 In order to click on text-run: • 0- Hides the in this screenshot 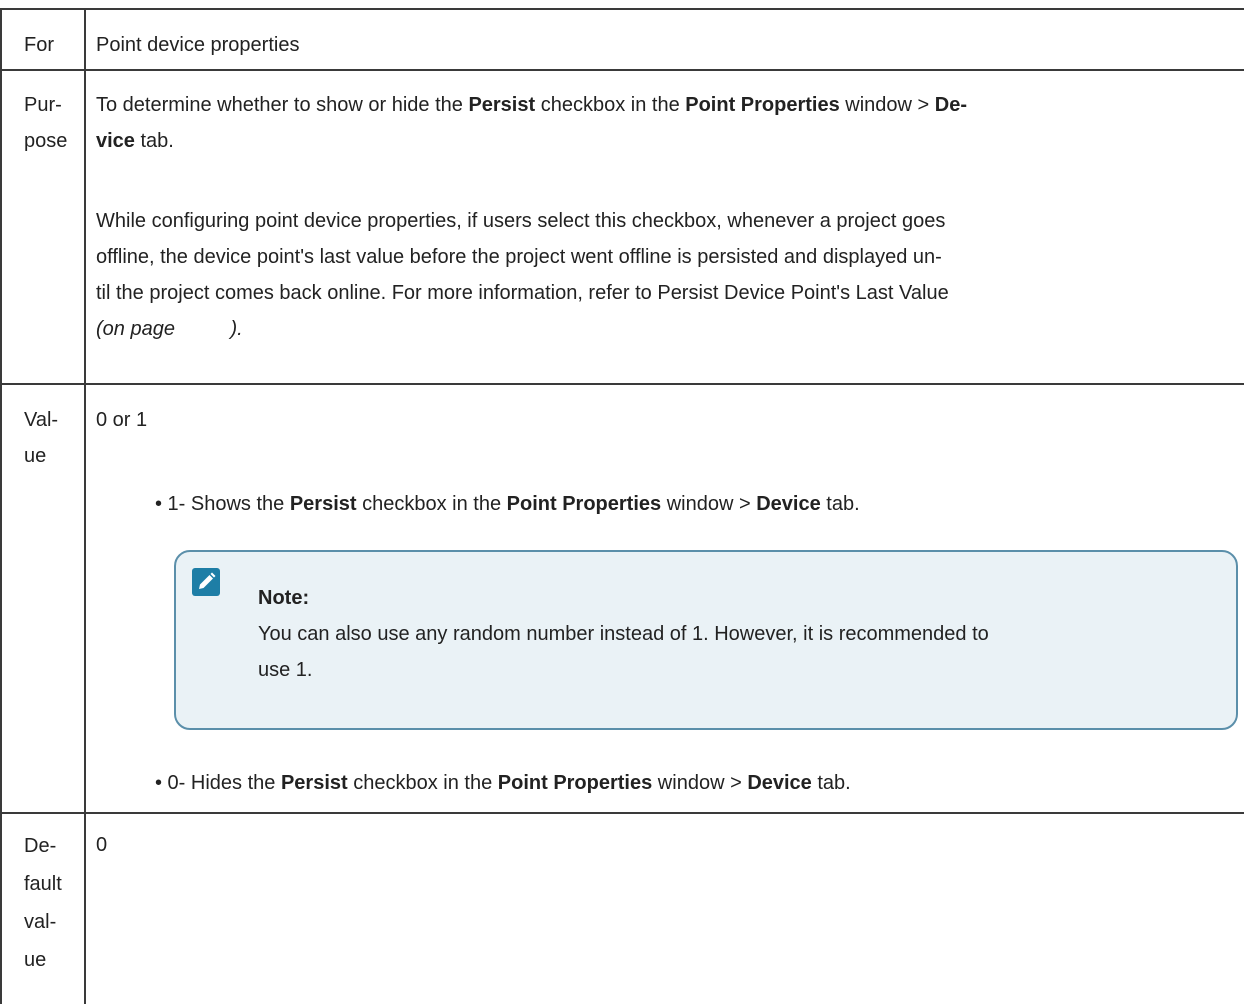, I will do `click(218, 783)`.